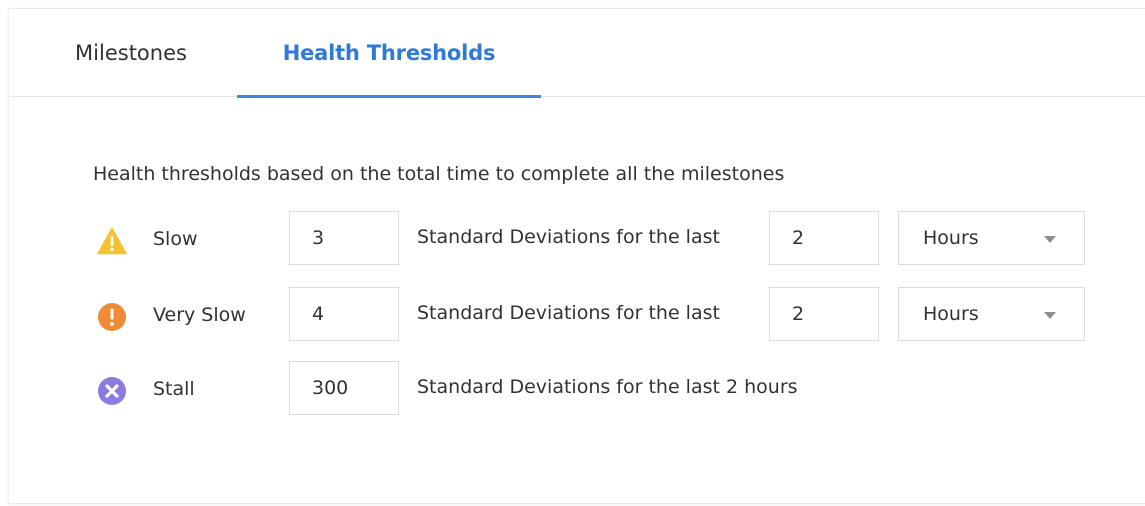  What do you see at coordinates (607, 387) in the screenshot?
I see `std-dev-text: Standard Deviations for the last 2 hours` at bounding box center [607, 387].